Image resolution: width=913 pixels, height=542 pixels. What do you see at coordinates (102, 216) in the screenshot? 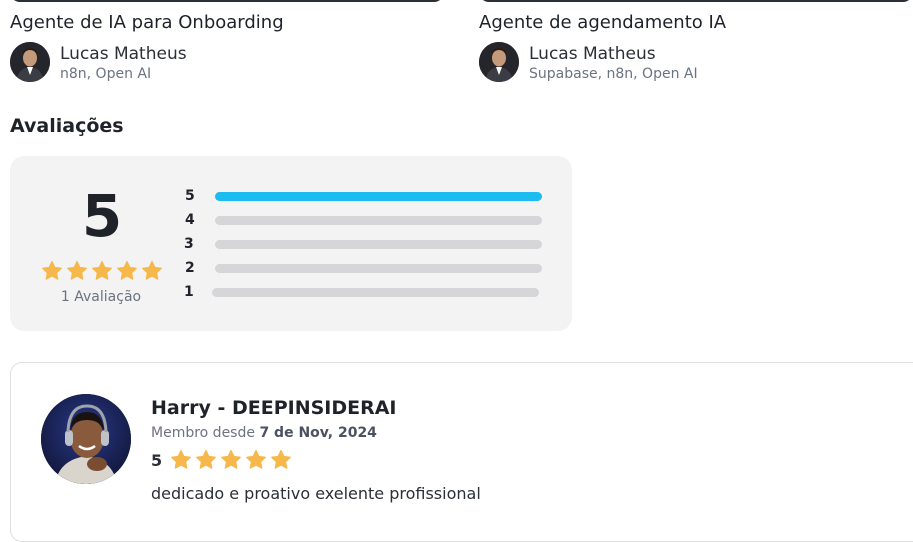
I see `average-score: 5` at bounding box center [102, 216].